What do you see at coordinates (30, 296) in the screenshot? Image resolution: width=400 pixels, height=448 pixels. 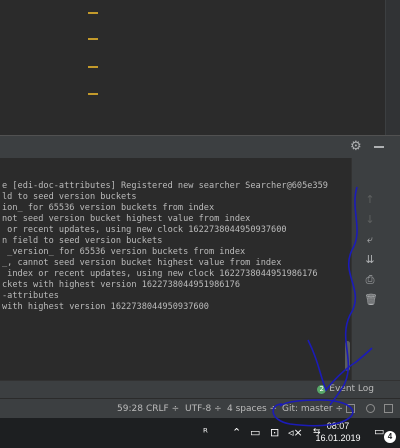 I see `console-line: -attributes` at bounding box center [30, 296].